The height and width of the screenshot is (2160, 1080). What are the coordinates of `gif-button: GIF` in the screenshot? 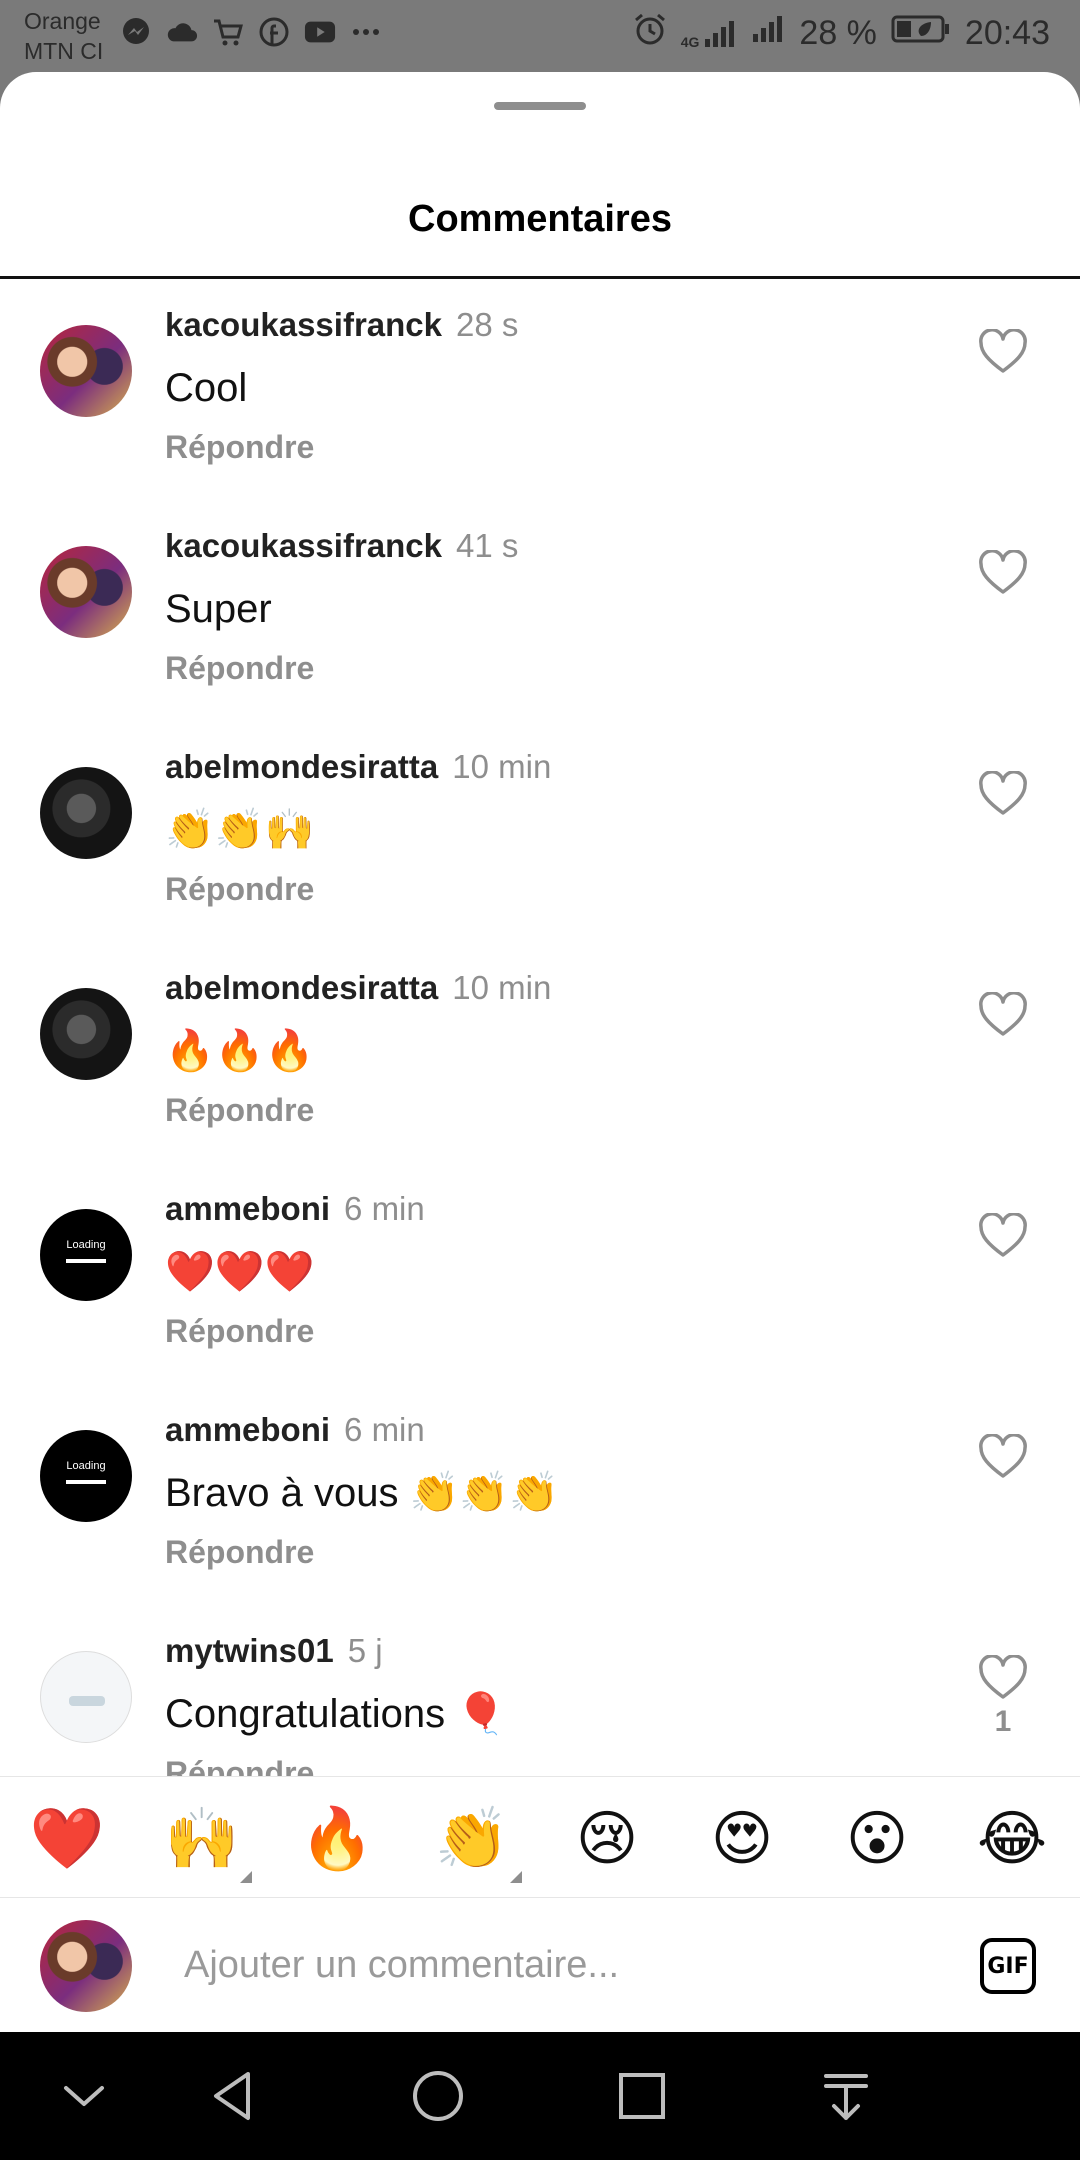 It's located at (1008, 1966).